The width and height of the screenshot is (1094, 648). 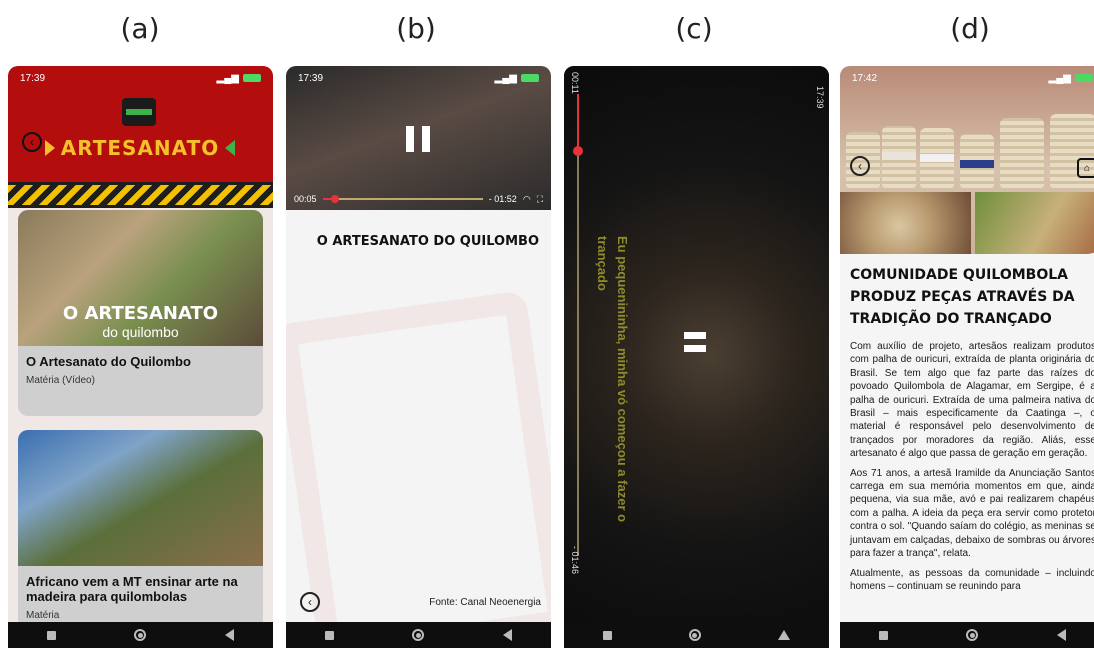 I want to click on pattern-border, so click(x=140, y=195).